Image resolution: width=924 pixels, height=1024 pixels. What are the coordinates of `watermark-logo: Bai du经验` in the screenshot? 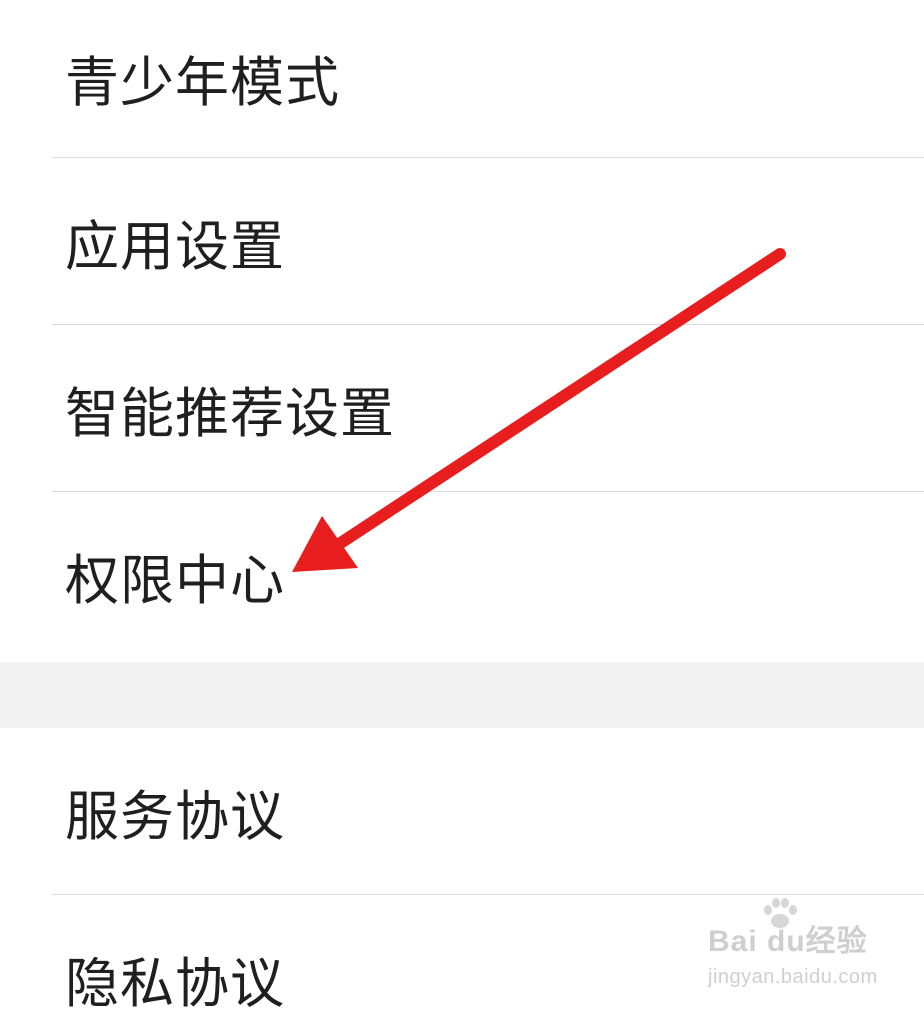 It's located at (788, 941).